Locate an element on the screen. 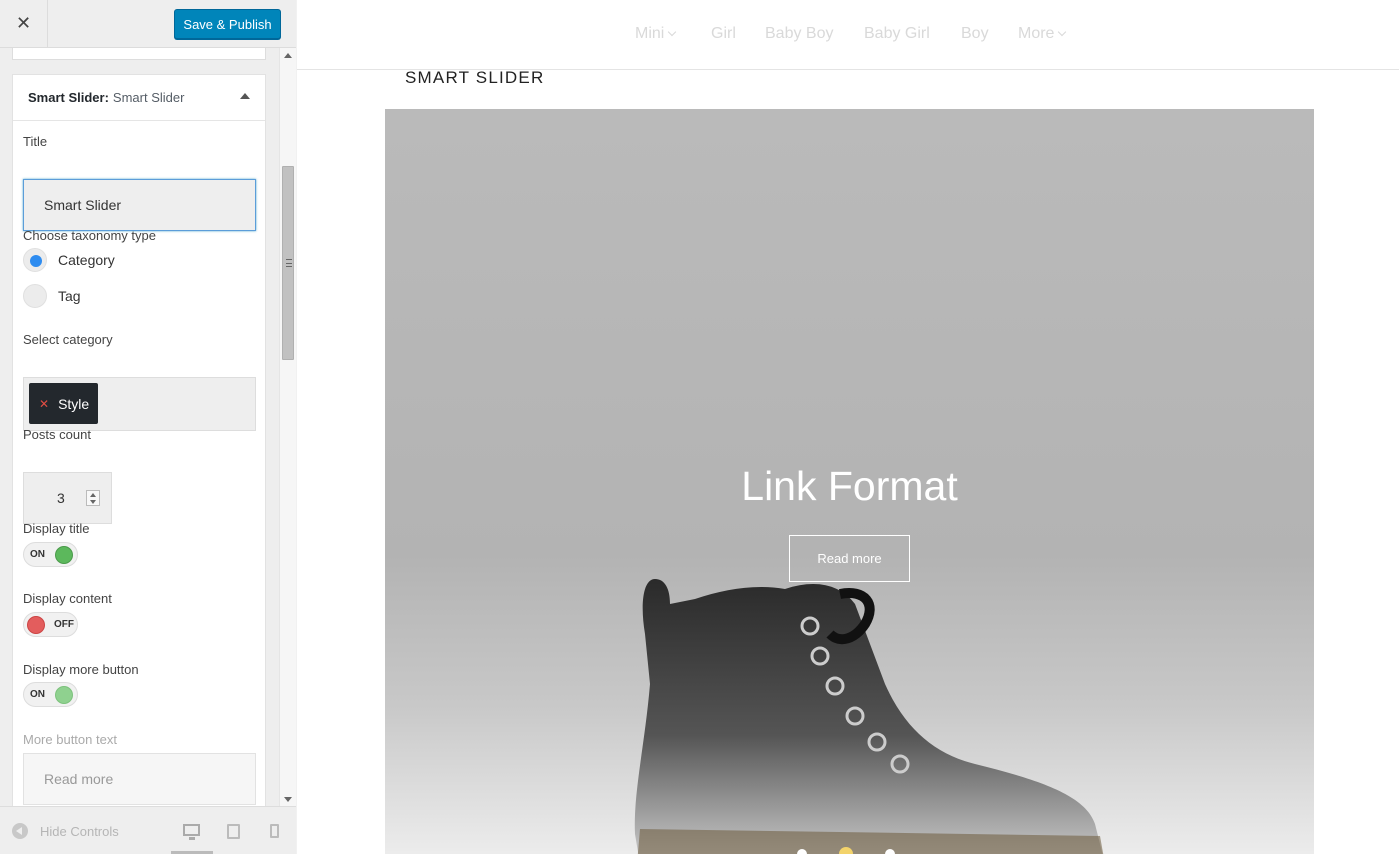  close-customizer-button: ✕ is located at coordinates (24, 23).